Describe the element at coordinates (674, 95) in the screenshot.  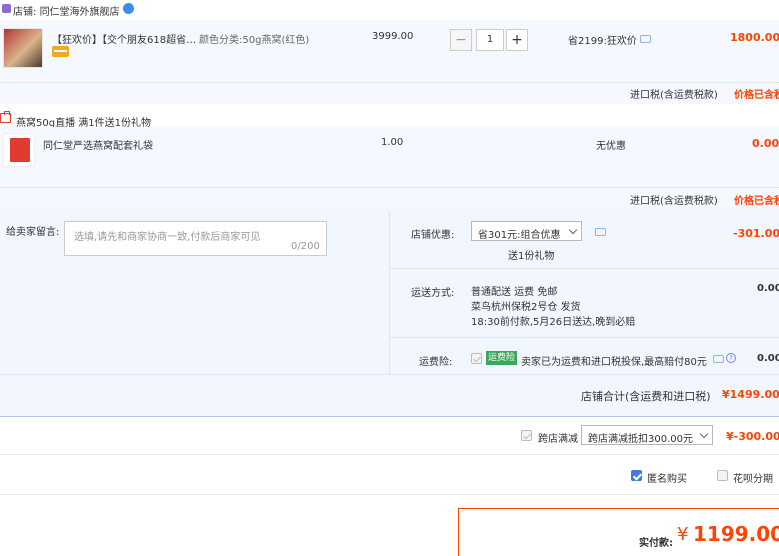
I see `item-1-tax-label: 进口税(含运费税款)` at that location.